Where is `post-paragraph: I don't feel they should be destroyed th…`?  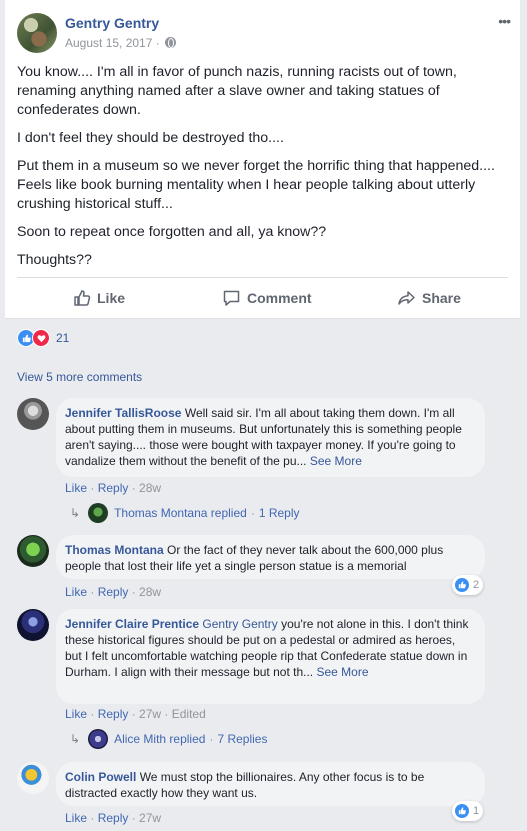
post-paragraph: I don't feel they should be destroyed th… is located at coordinates (150, 138).